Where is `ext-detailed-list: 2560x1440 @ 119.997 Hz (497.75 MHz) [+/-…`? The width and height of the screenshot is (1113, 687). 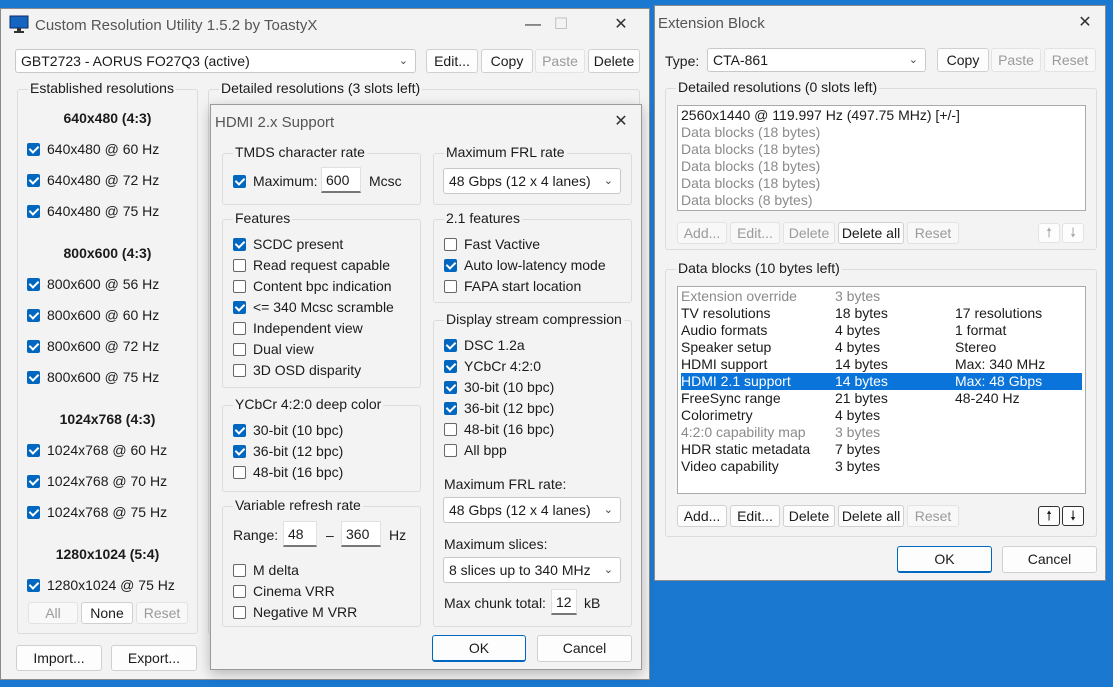
ext-detailed-list: 2560x1440 @ 119.997 Hz (497.75 MHz) [+/-… is located at coordinates (881, 158).